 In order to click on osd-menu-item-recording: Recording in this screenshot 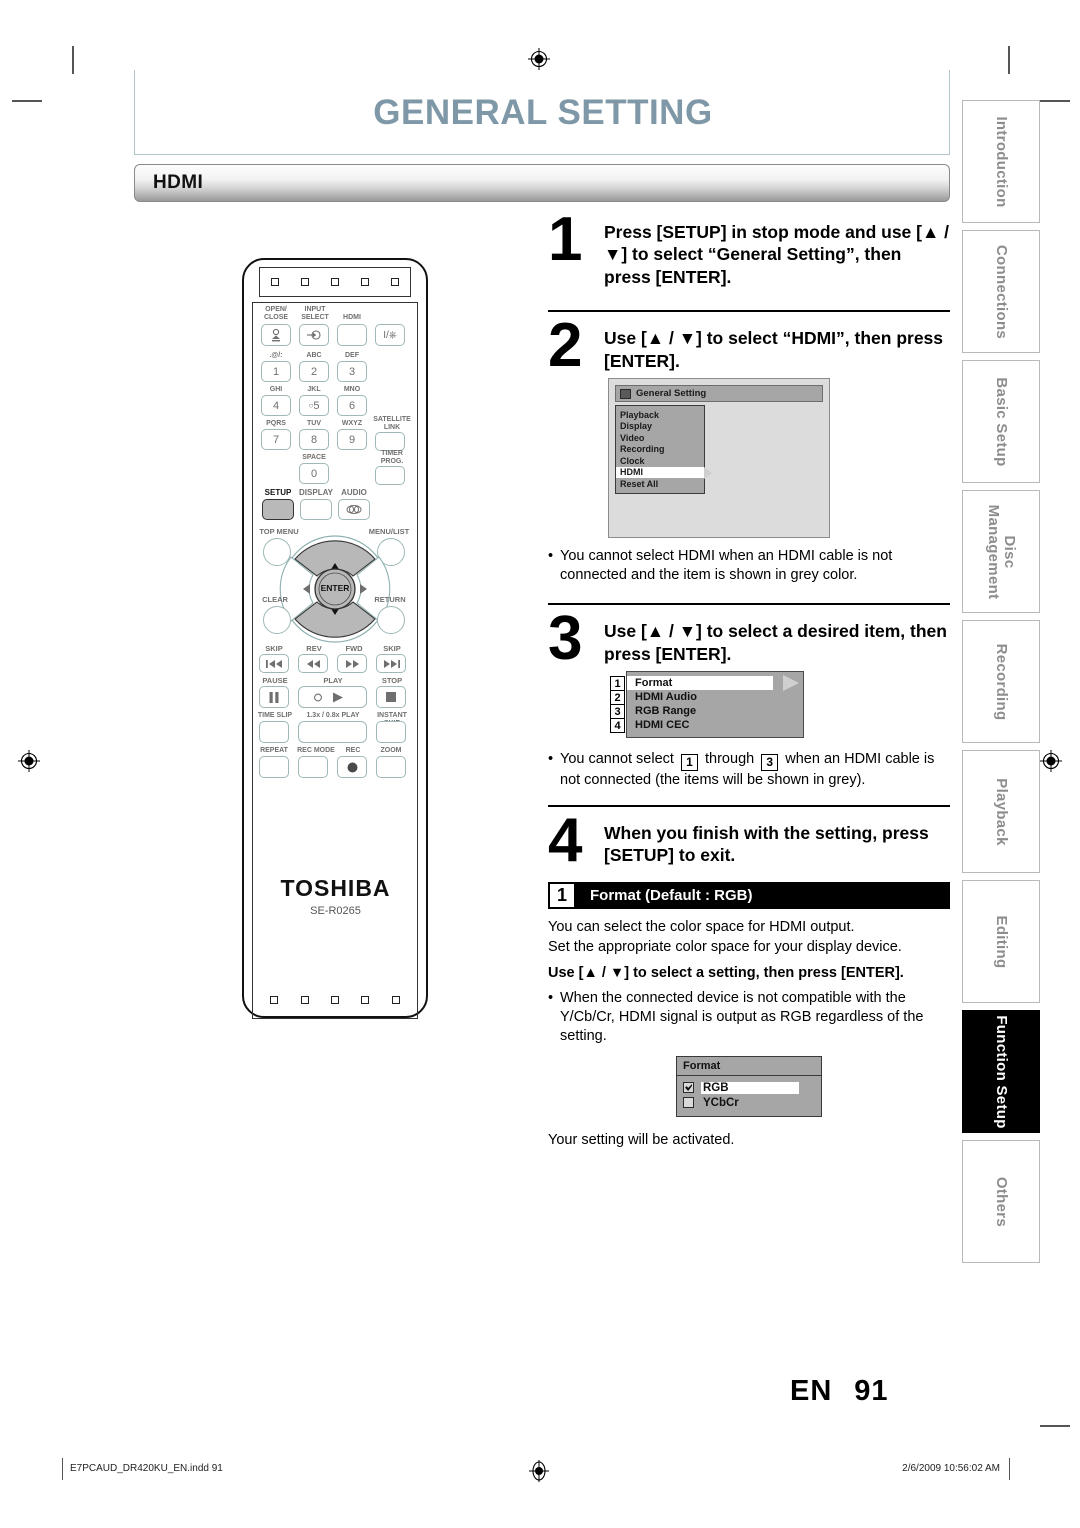, I will do `click(660, 450)`.